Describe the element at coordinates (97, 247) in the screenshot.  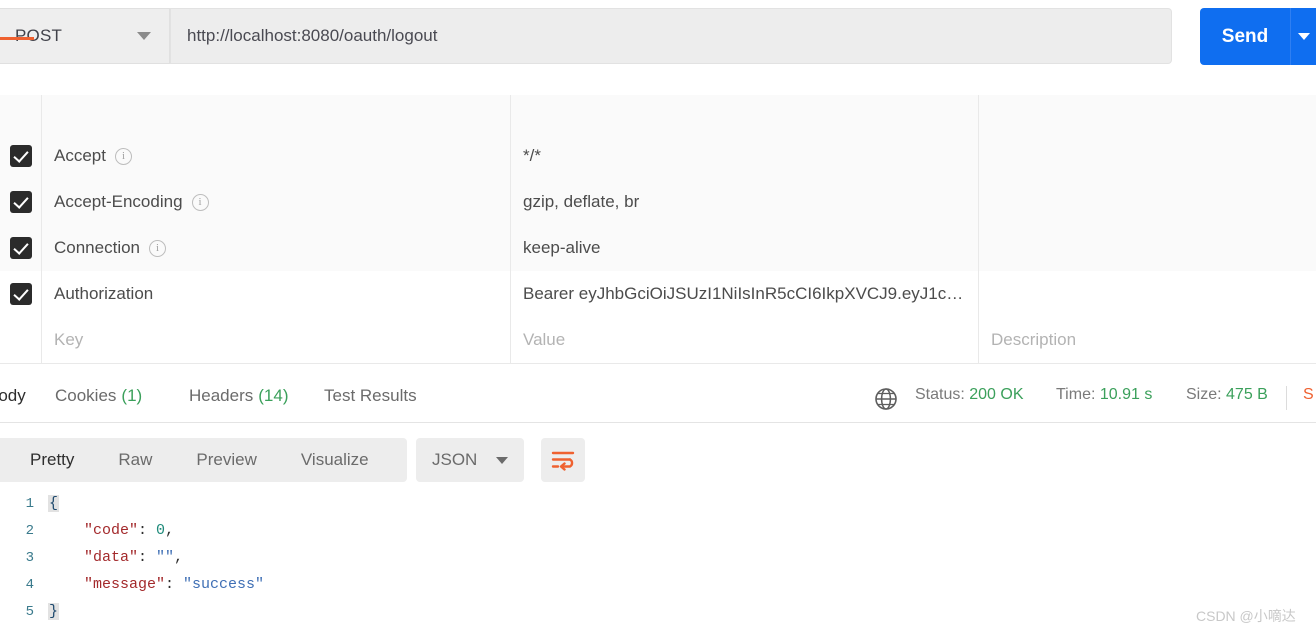
I see `header-key-text: Connection` at that location.